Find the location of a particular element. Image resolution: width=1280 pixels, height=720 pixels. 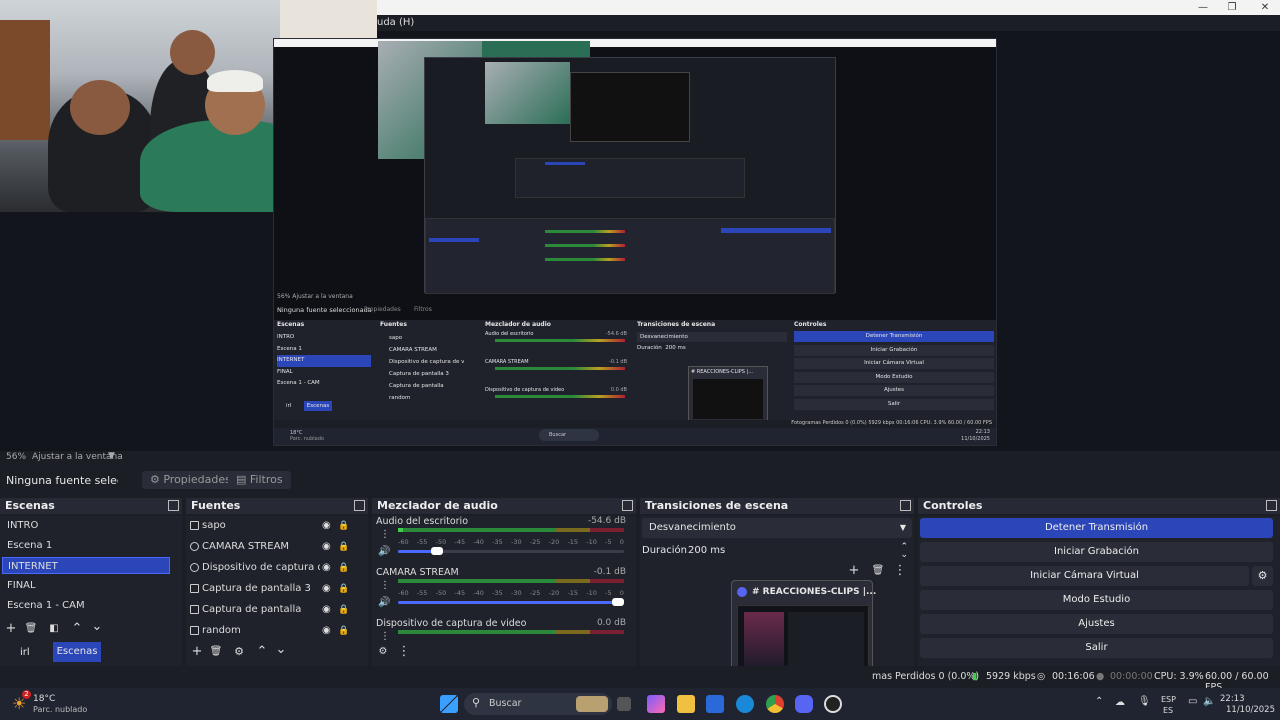

store-icon is located at coordinates (715, 704).